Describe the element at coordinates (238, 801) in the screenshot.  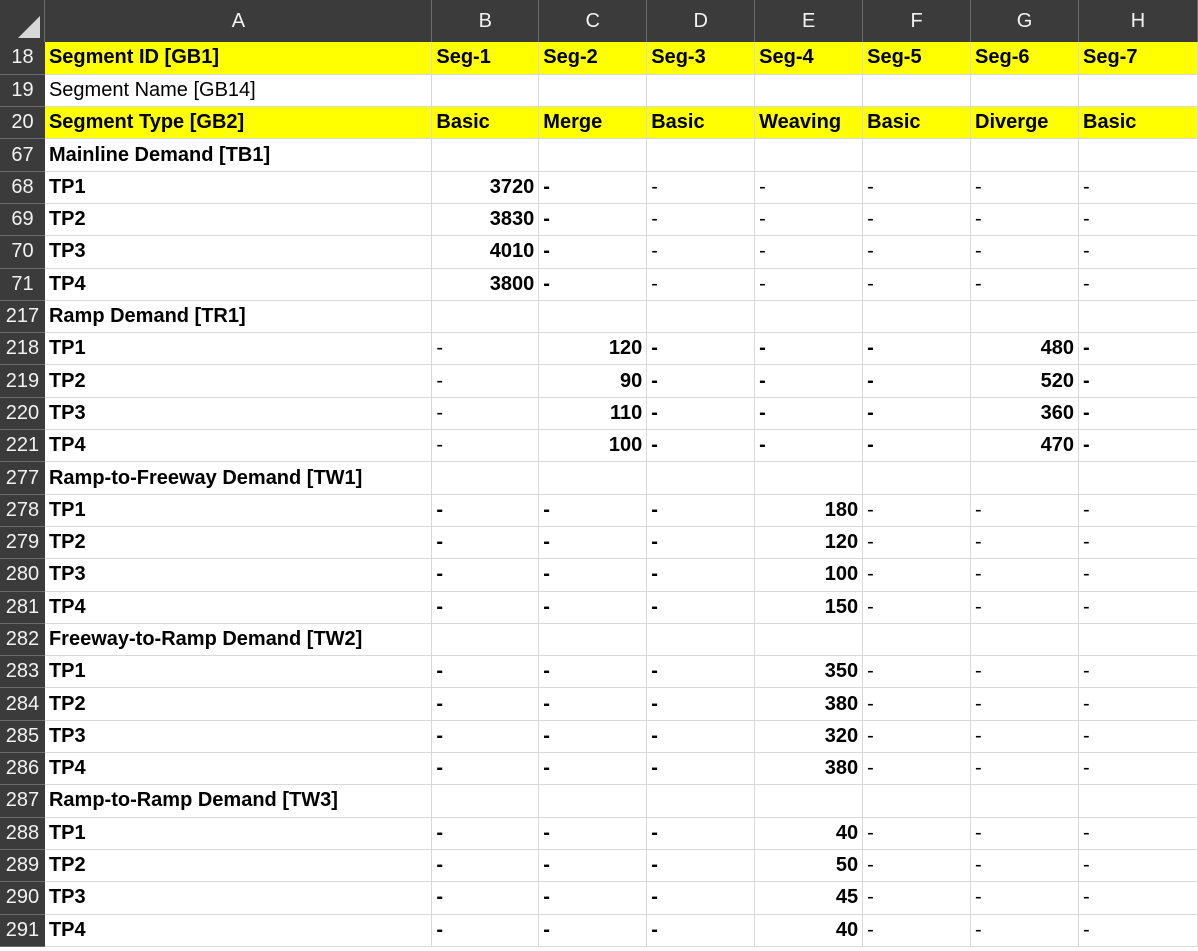
I see `cell-a287: Ramp-to-Ramp Demand [TW3]` at that location.